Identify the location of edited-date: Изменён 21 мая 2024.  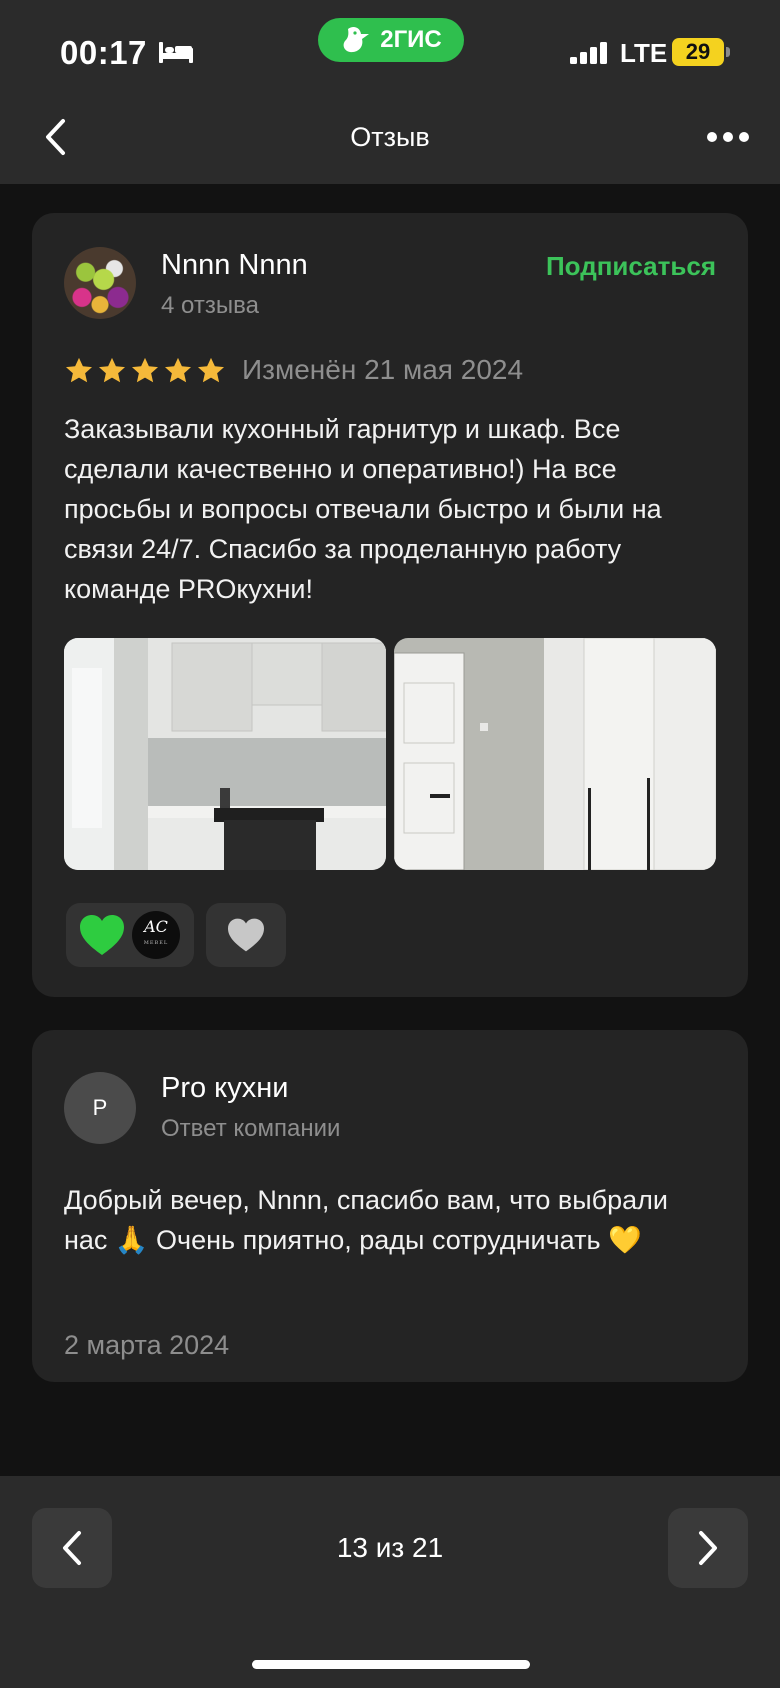
(383, 369).